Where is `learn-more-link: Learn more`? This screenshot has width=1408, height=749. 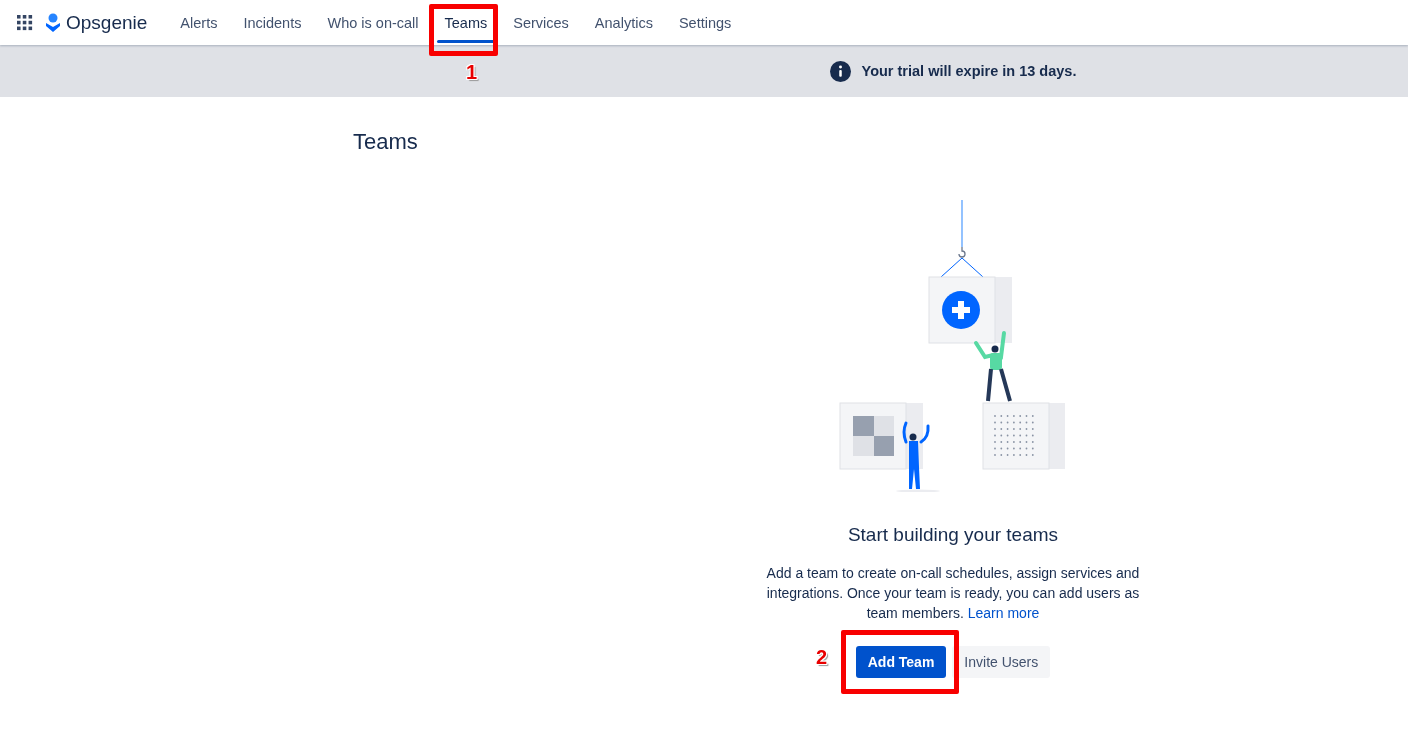 learn-more-link: Learn more is located at coordinates (1003, 613).